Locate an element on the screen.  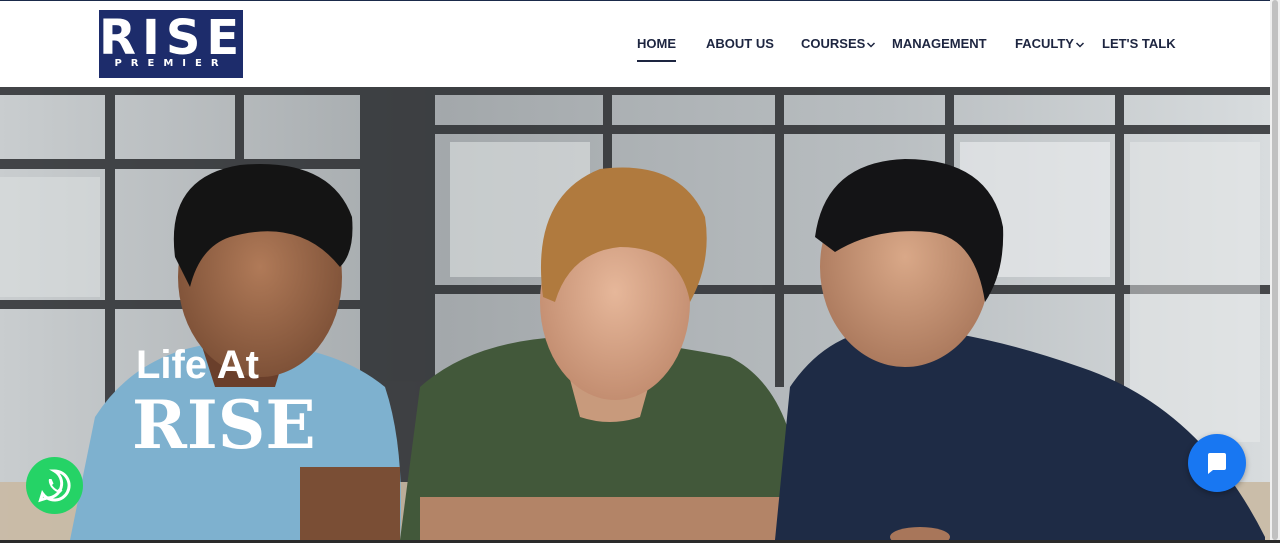
whatsapp-icon is located at coordinates (54, 486).